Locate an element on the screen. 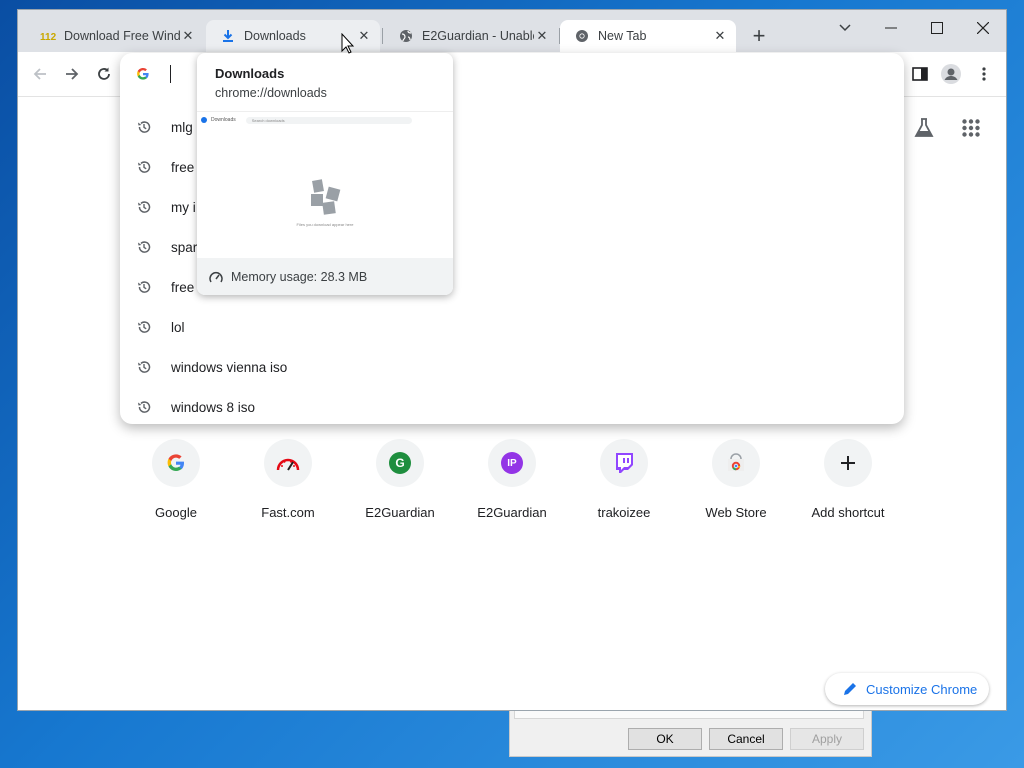 The image size is (1024, 768). minimize-button is located at coordinates (891, 28).